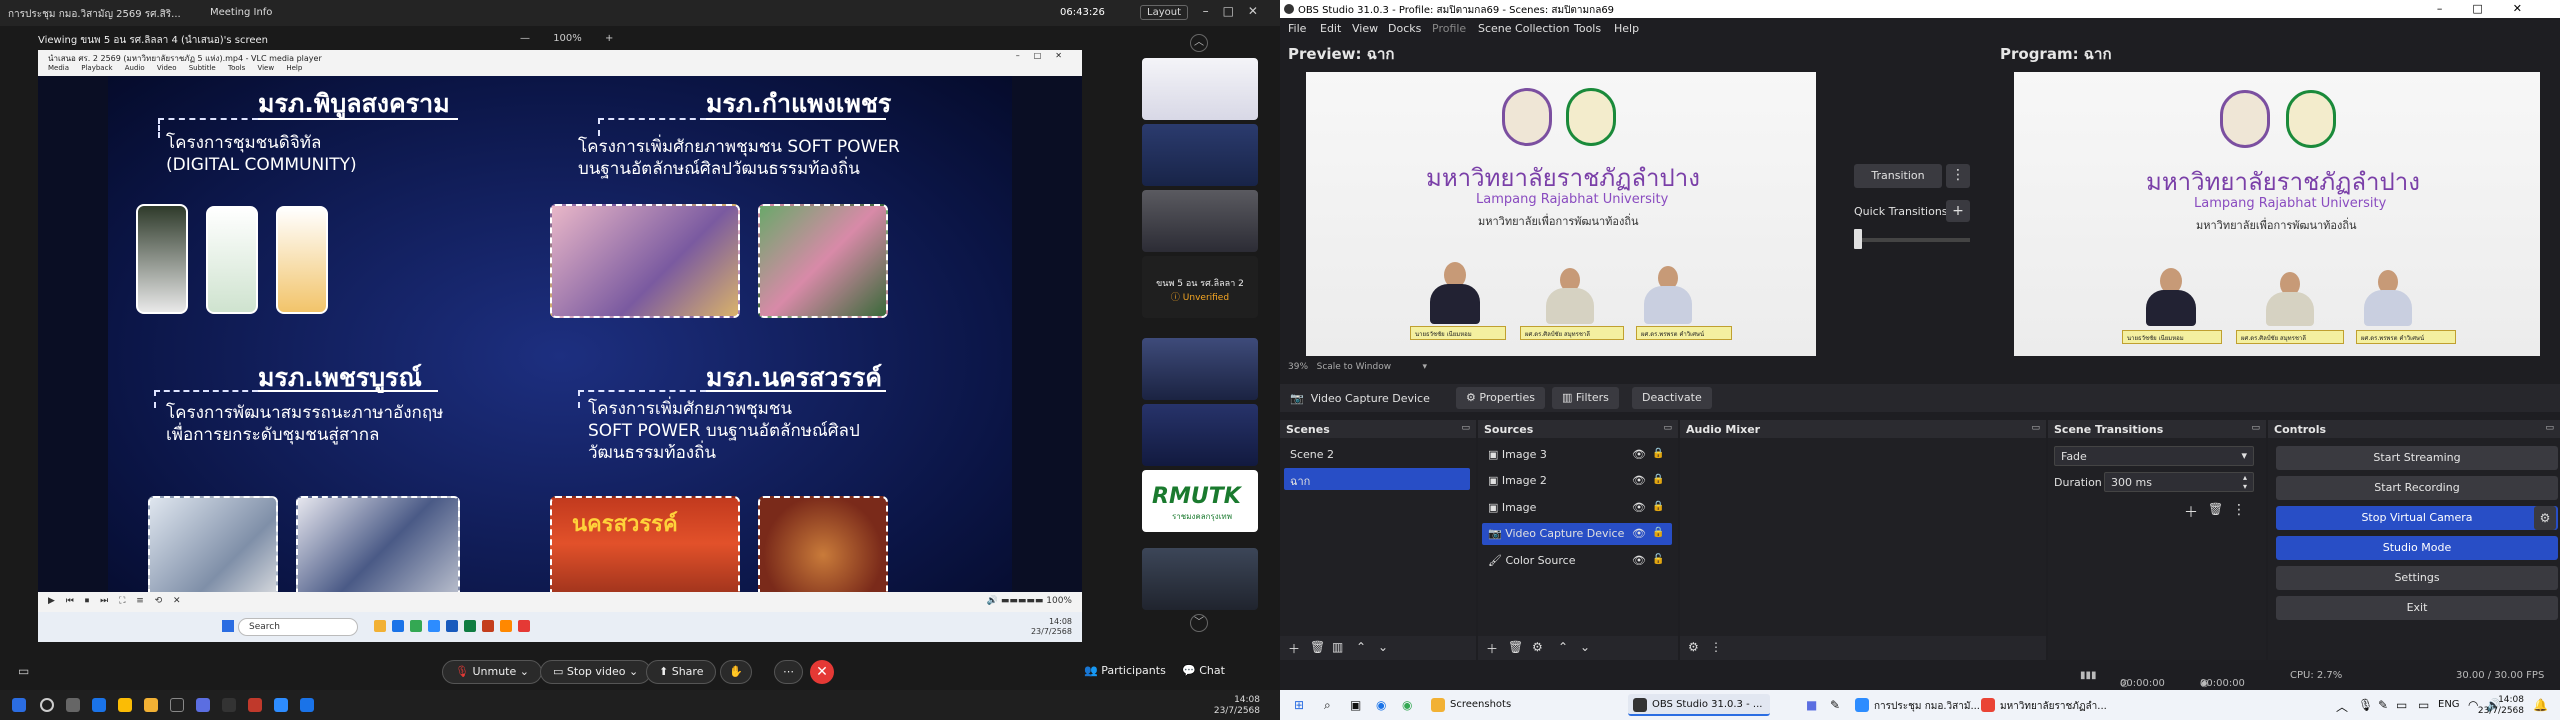 This screenshot has width=2560, height=720. I want to click on taskbar-app-screenshots: Screenshots, so click(1472, 705).